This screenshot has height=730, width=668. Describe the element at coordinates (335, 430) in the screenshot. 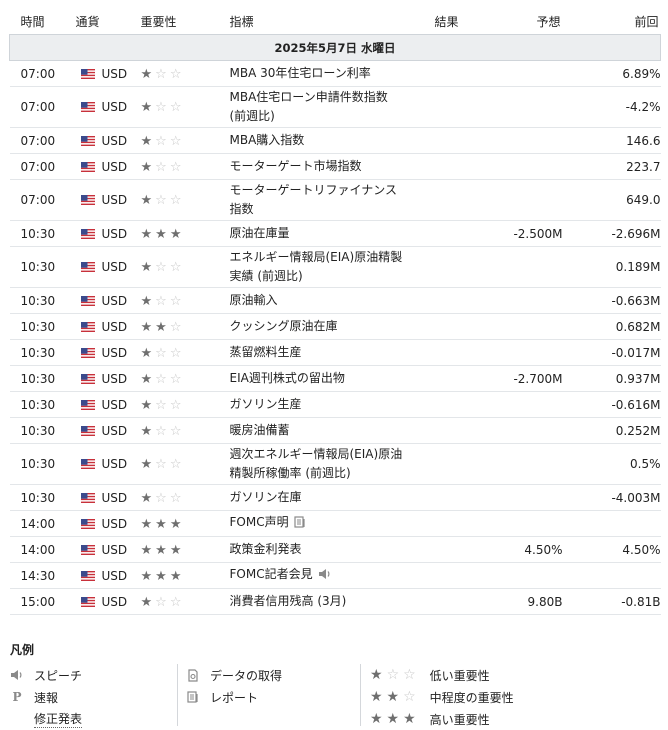

I see `event-row: 10:30 USD ★☆☆ 暖房油備蓄 0.252M` at that location.